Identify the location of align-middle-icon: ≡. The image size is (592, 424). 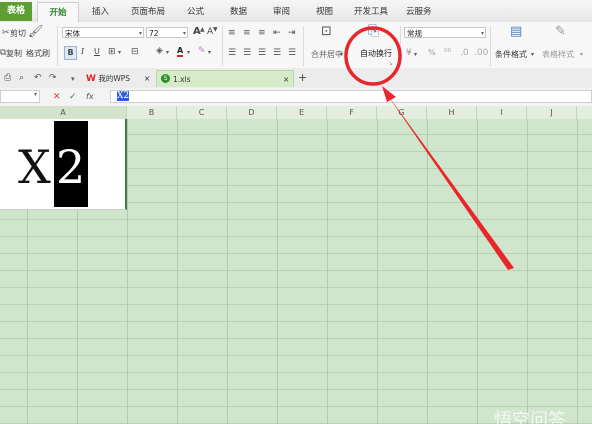
(247, 33).